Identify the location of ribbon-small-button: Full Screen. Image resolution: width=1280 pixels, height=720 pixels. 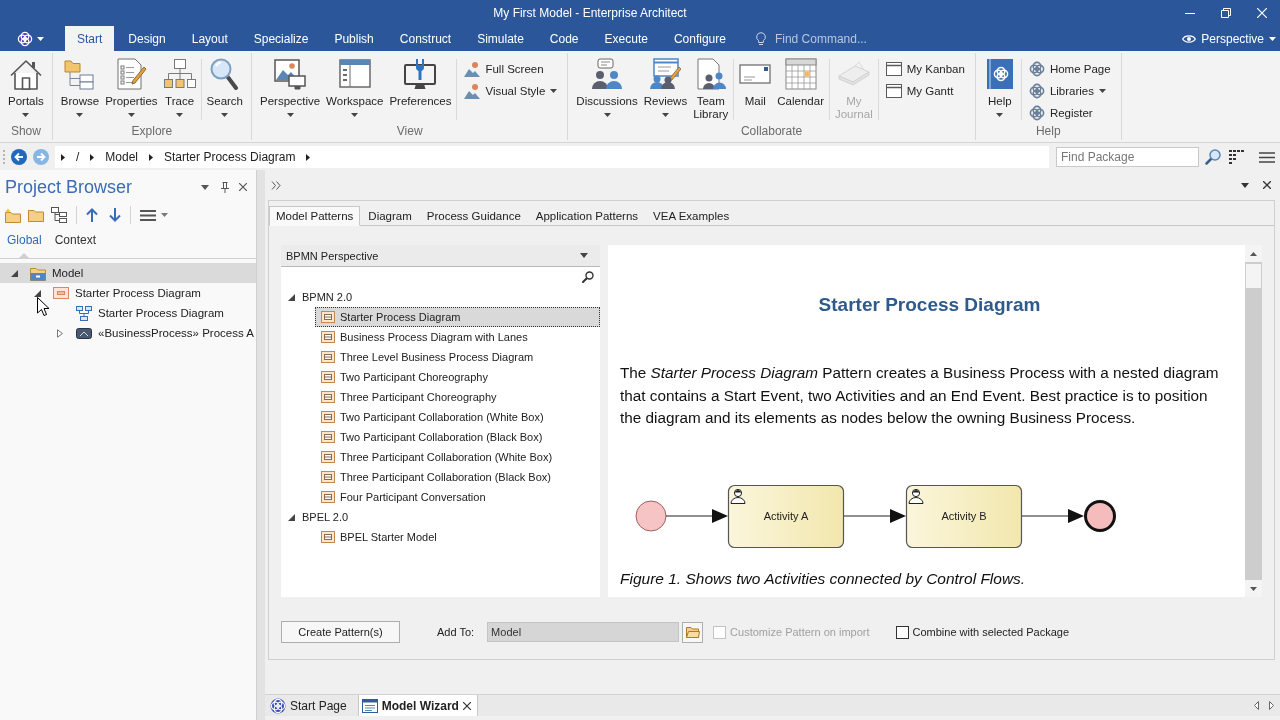
(511, 69).